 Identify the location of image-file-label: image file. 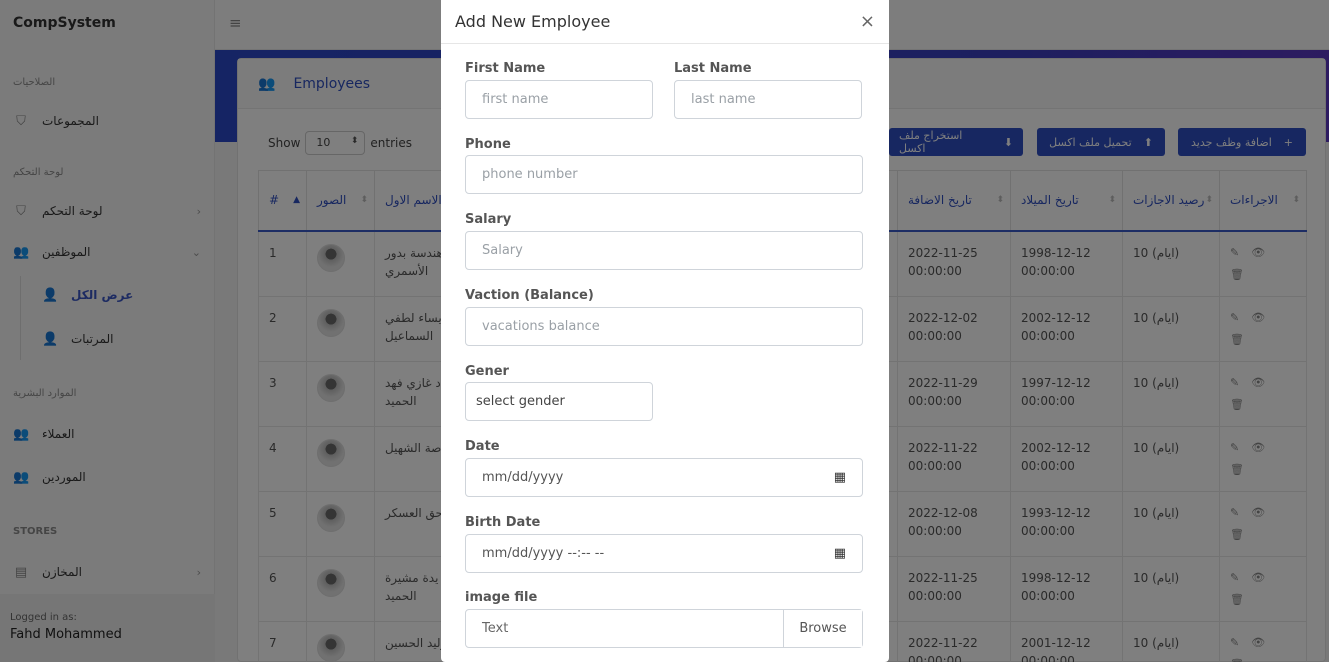
(501, 597).